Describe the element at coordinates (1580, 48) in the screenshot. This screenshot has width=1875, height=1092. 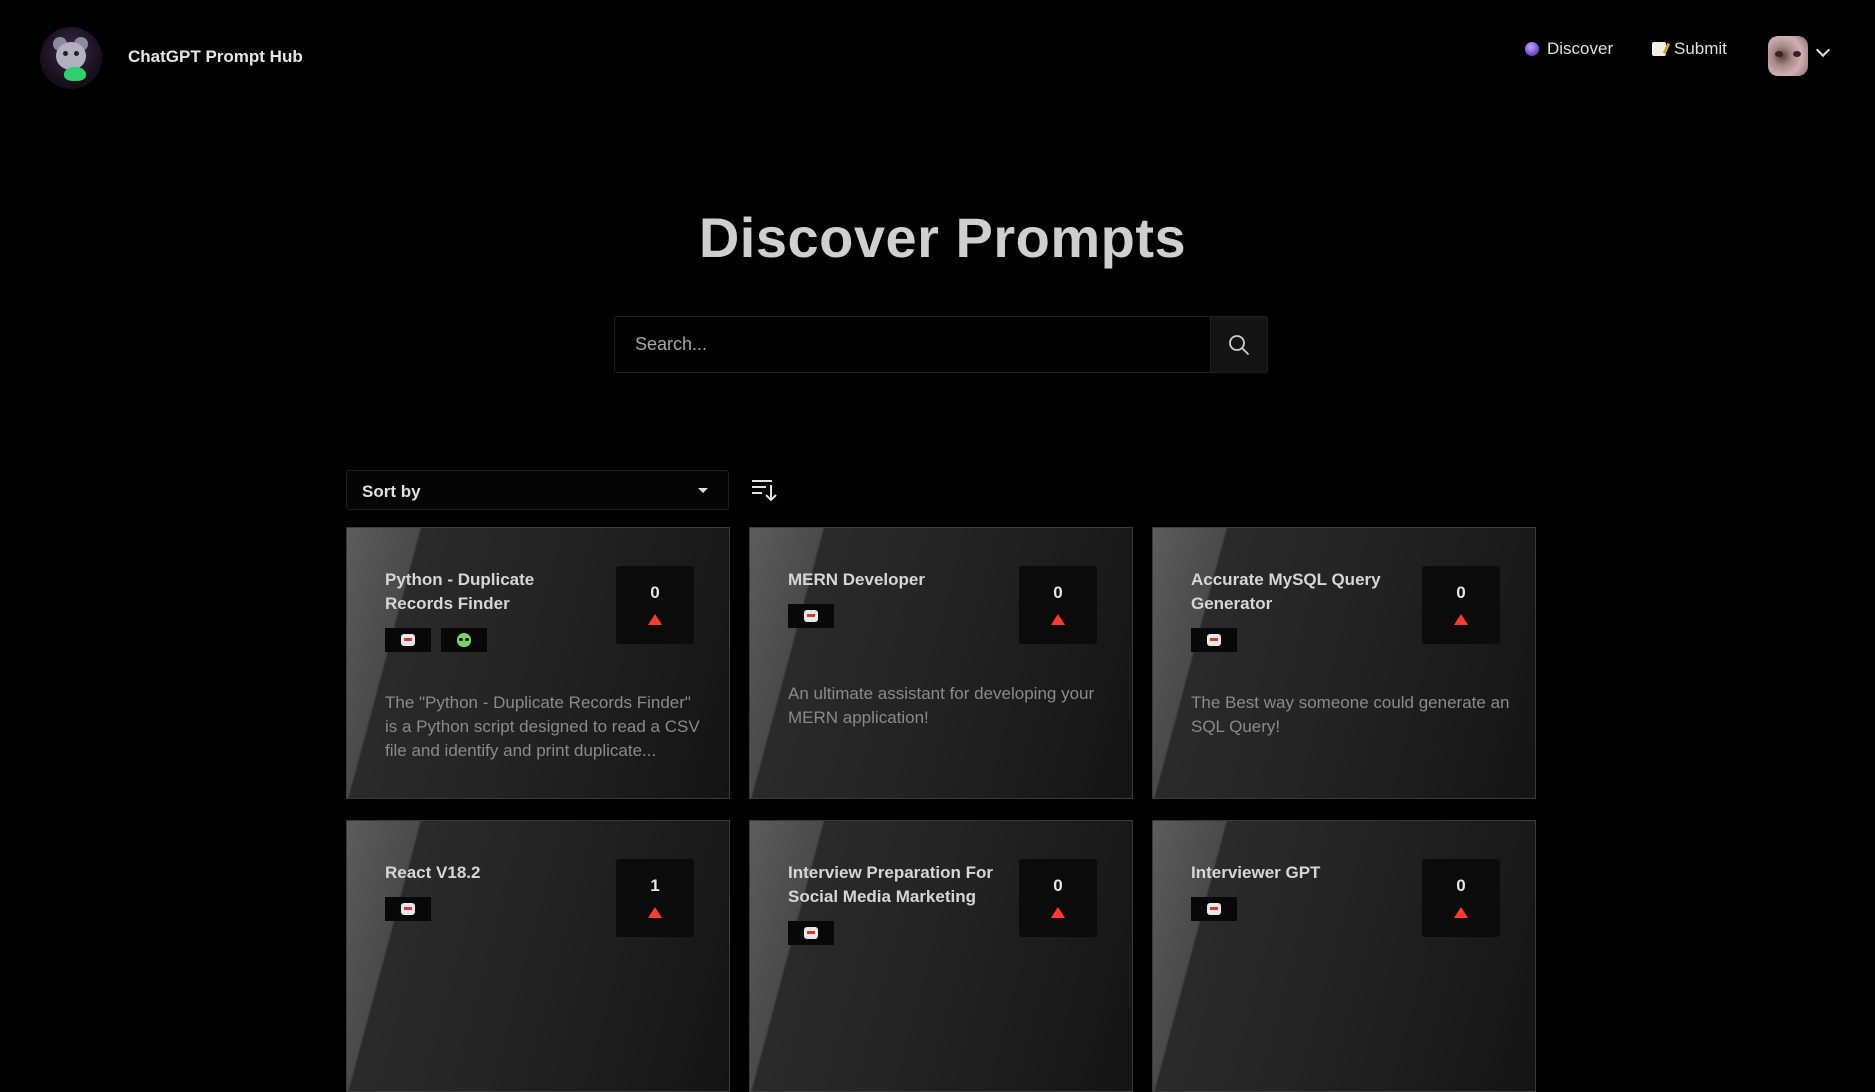
I see `nav-discover-label: Discover` at that location.